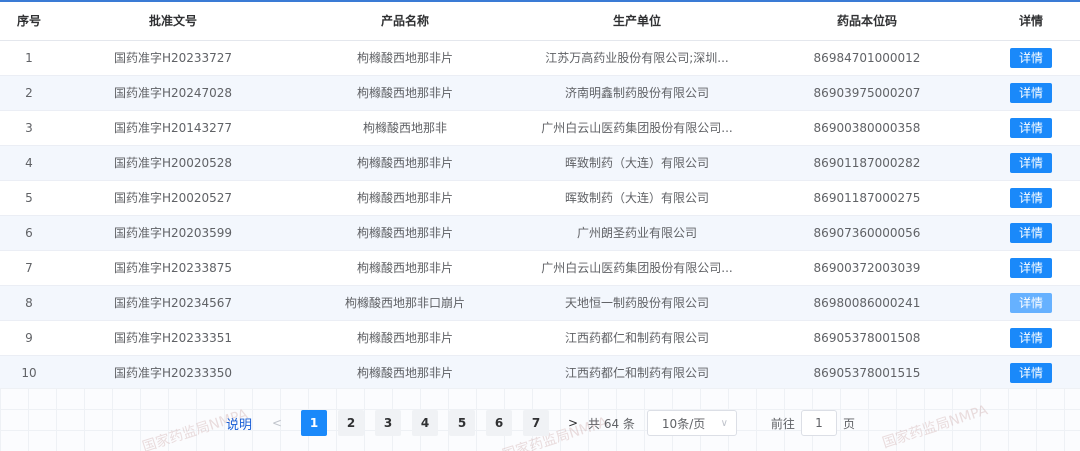 The width and height of the screenshot is (1080, 451). What do you see at coordinates (29, 163) in the screenshot?
I see `cell-index: 4` at bounding box center [29, 163].